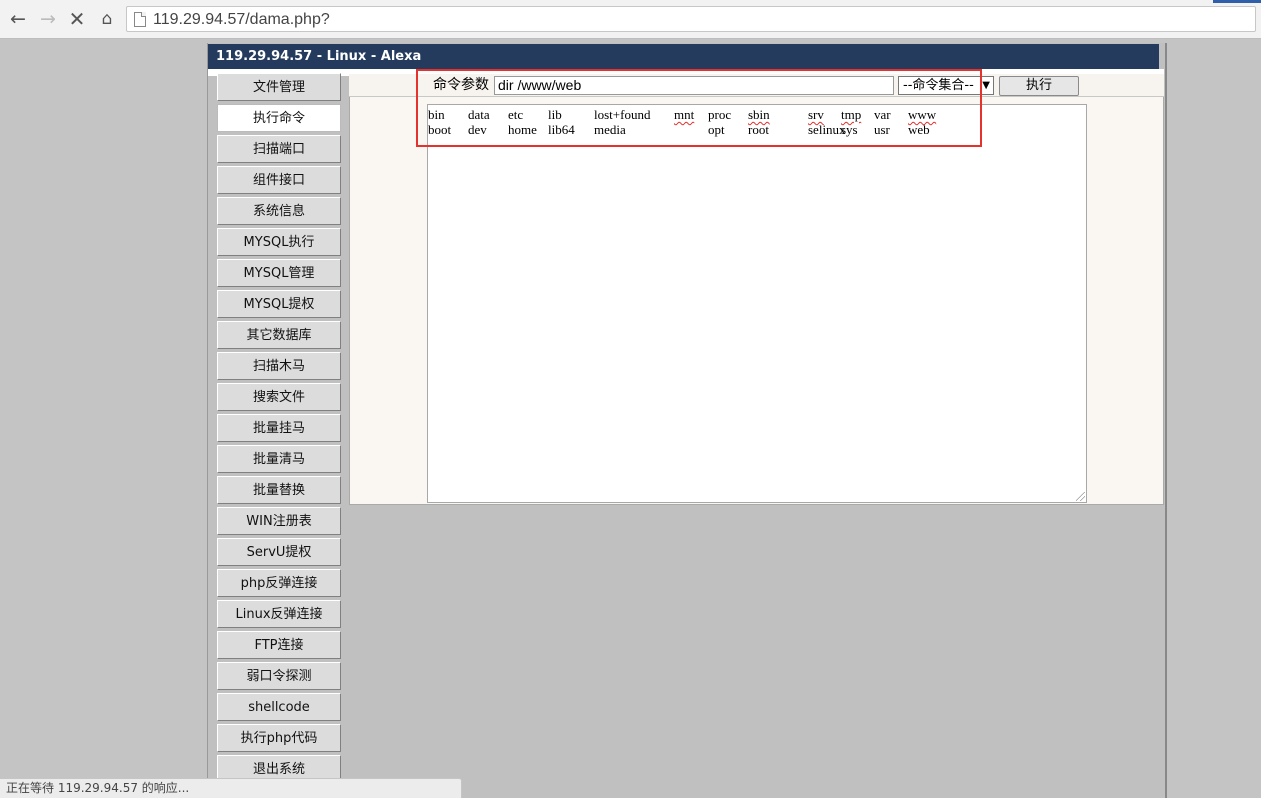  What do you see at coordinates (691, 19) in the screenshot?
I see `address-bar: 119.29.94.57/dama.php?` at bounding box center [691, 19].